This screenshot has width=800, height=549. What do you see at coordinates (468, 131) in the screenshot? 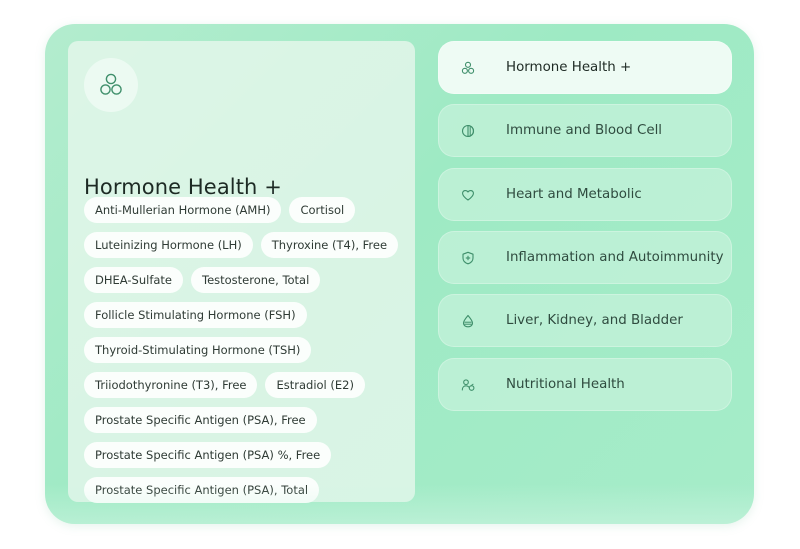
I see `half-circle-icon` at bounding box center [468, 131].